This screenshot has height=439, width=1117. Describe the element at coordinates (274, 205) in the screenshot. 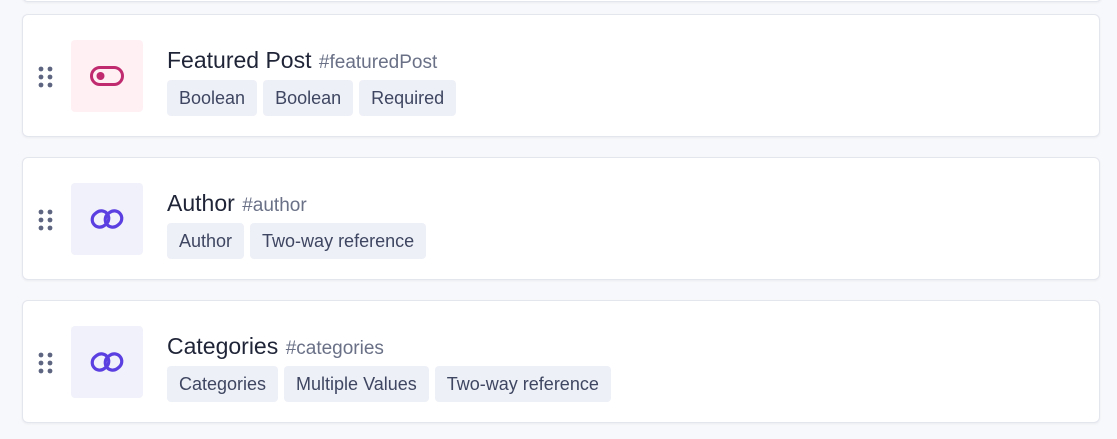

I see `field-api-id: #author` at that location.